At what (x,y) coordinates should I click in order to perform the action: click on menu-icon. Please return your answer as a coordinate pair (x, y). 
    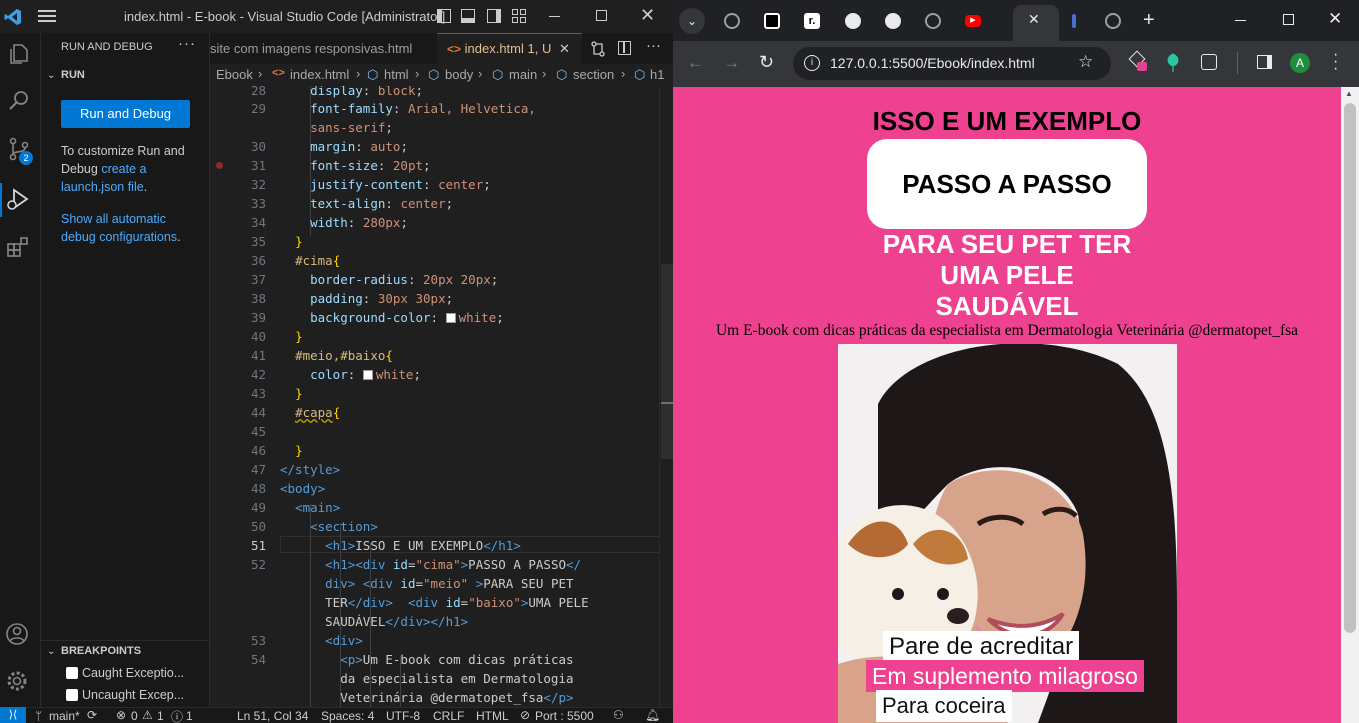
    Looking at the image, I should click on (47, 16).